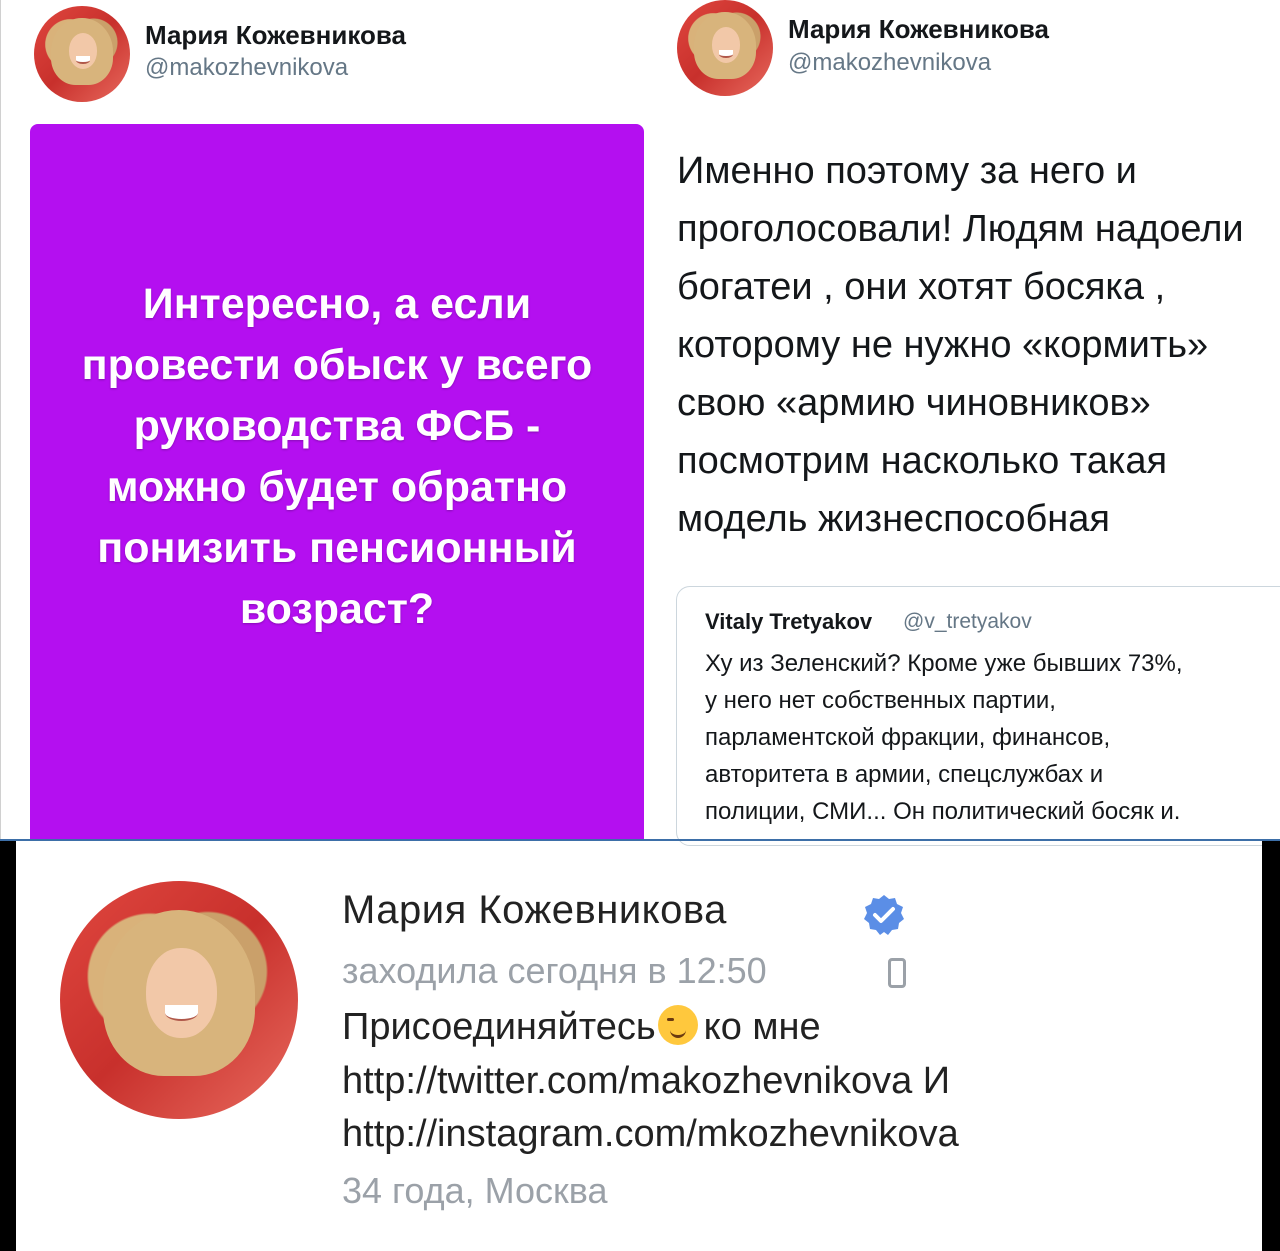 The height and width of the screenshot is (1251, 1280). I want to click on author-name-right: Мария Кожевникова, so click(918, 29).